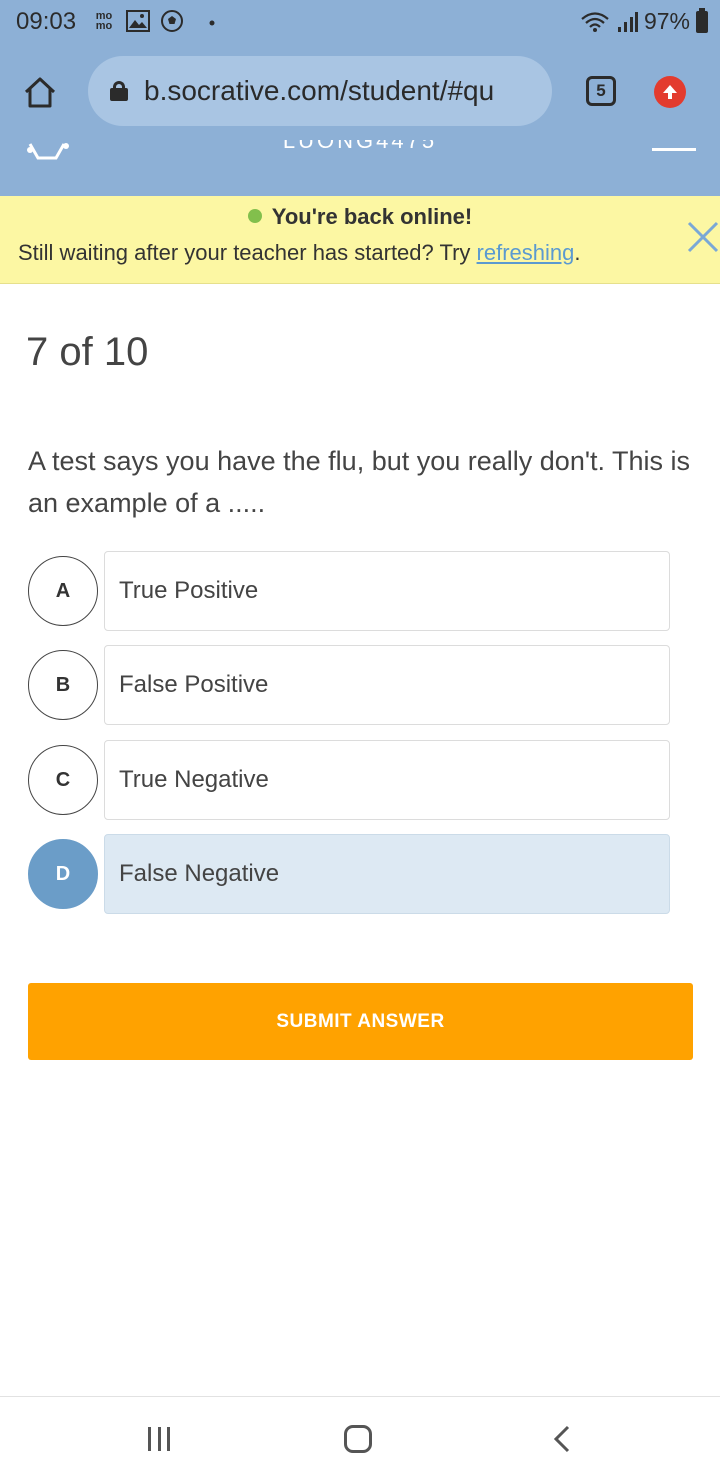  What do you see at coordinates (595, 21) in the screenshot?
I see `wifi-icon` at bounding box center [595, 21].